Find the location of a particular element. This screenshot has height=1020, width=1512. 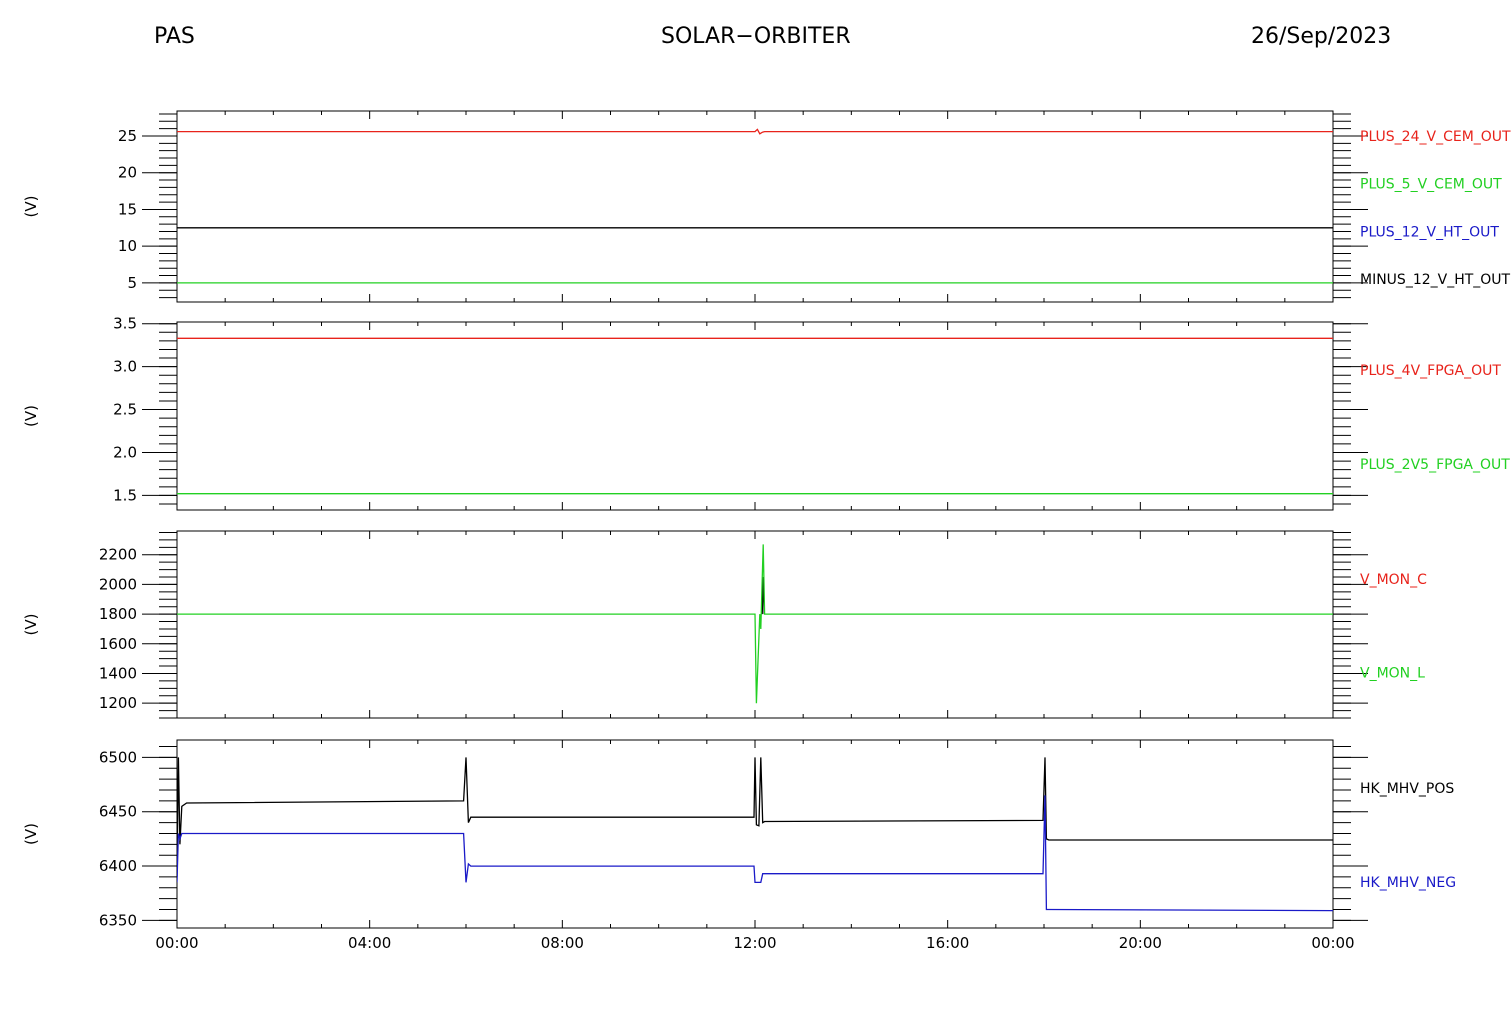

legend-label: PLUS_5_V_CEM_OUT is located at coordinates (1431, 185).